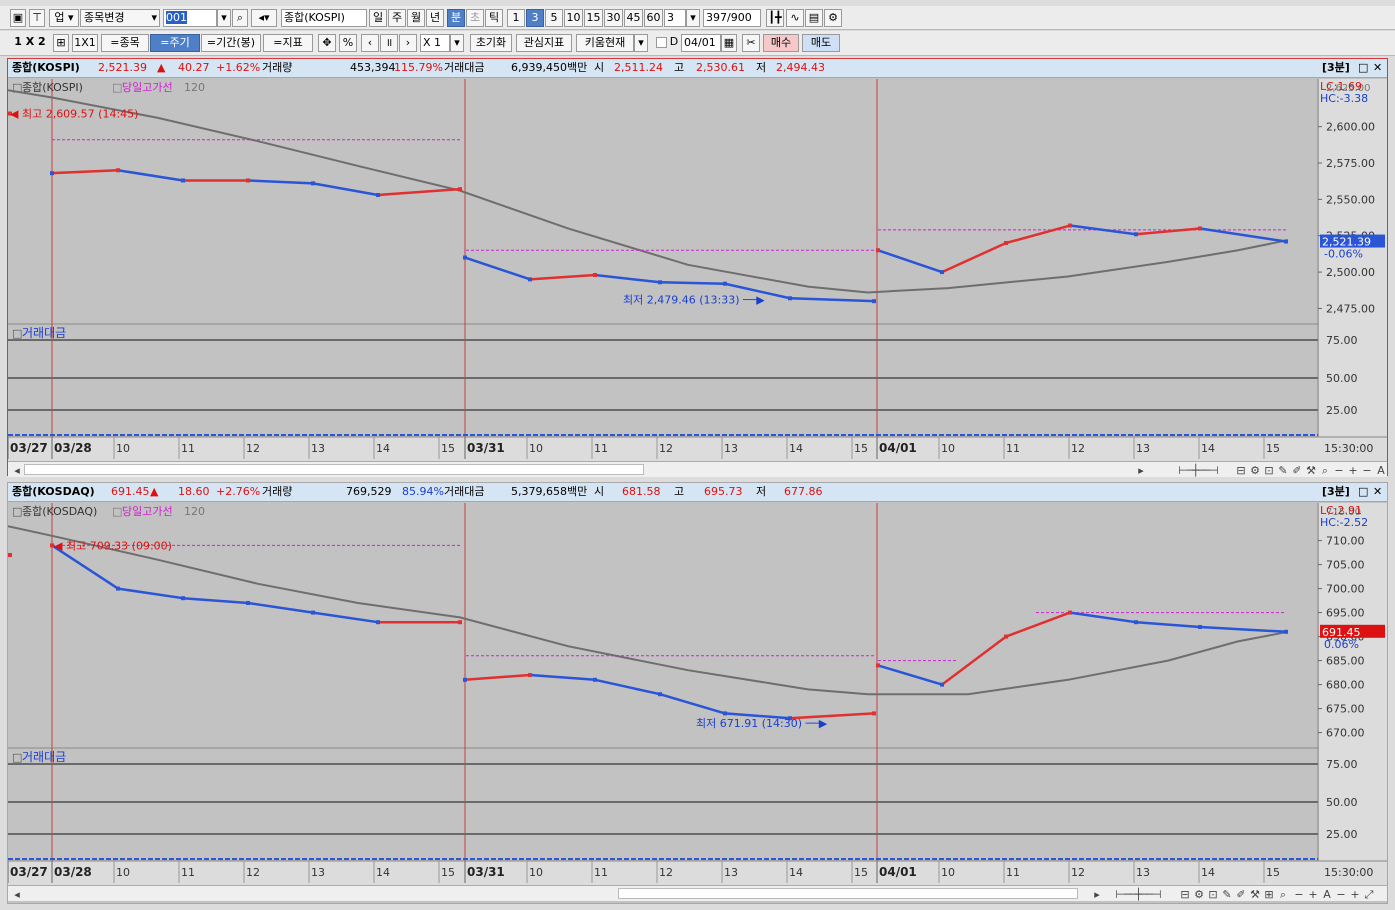  Describe the element at coordinates (775, 18) in the screenshot. I see `chart-type-icon: ┃╋` at that location.